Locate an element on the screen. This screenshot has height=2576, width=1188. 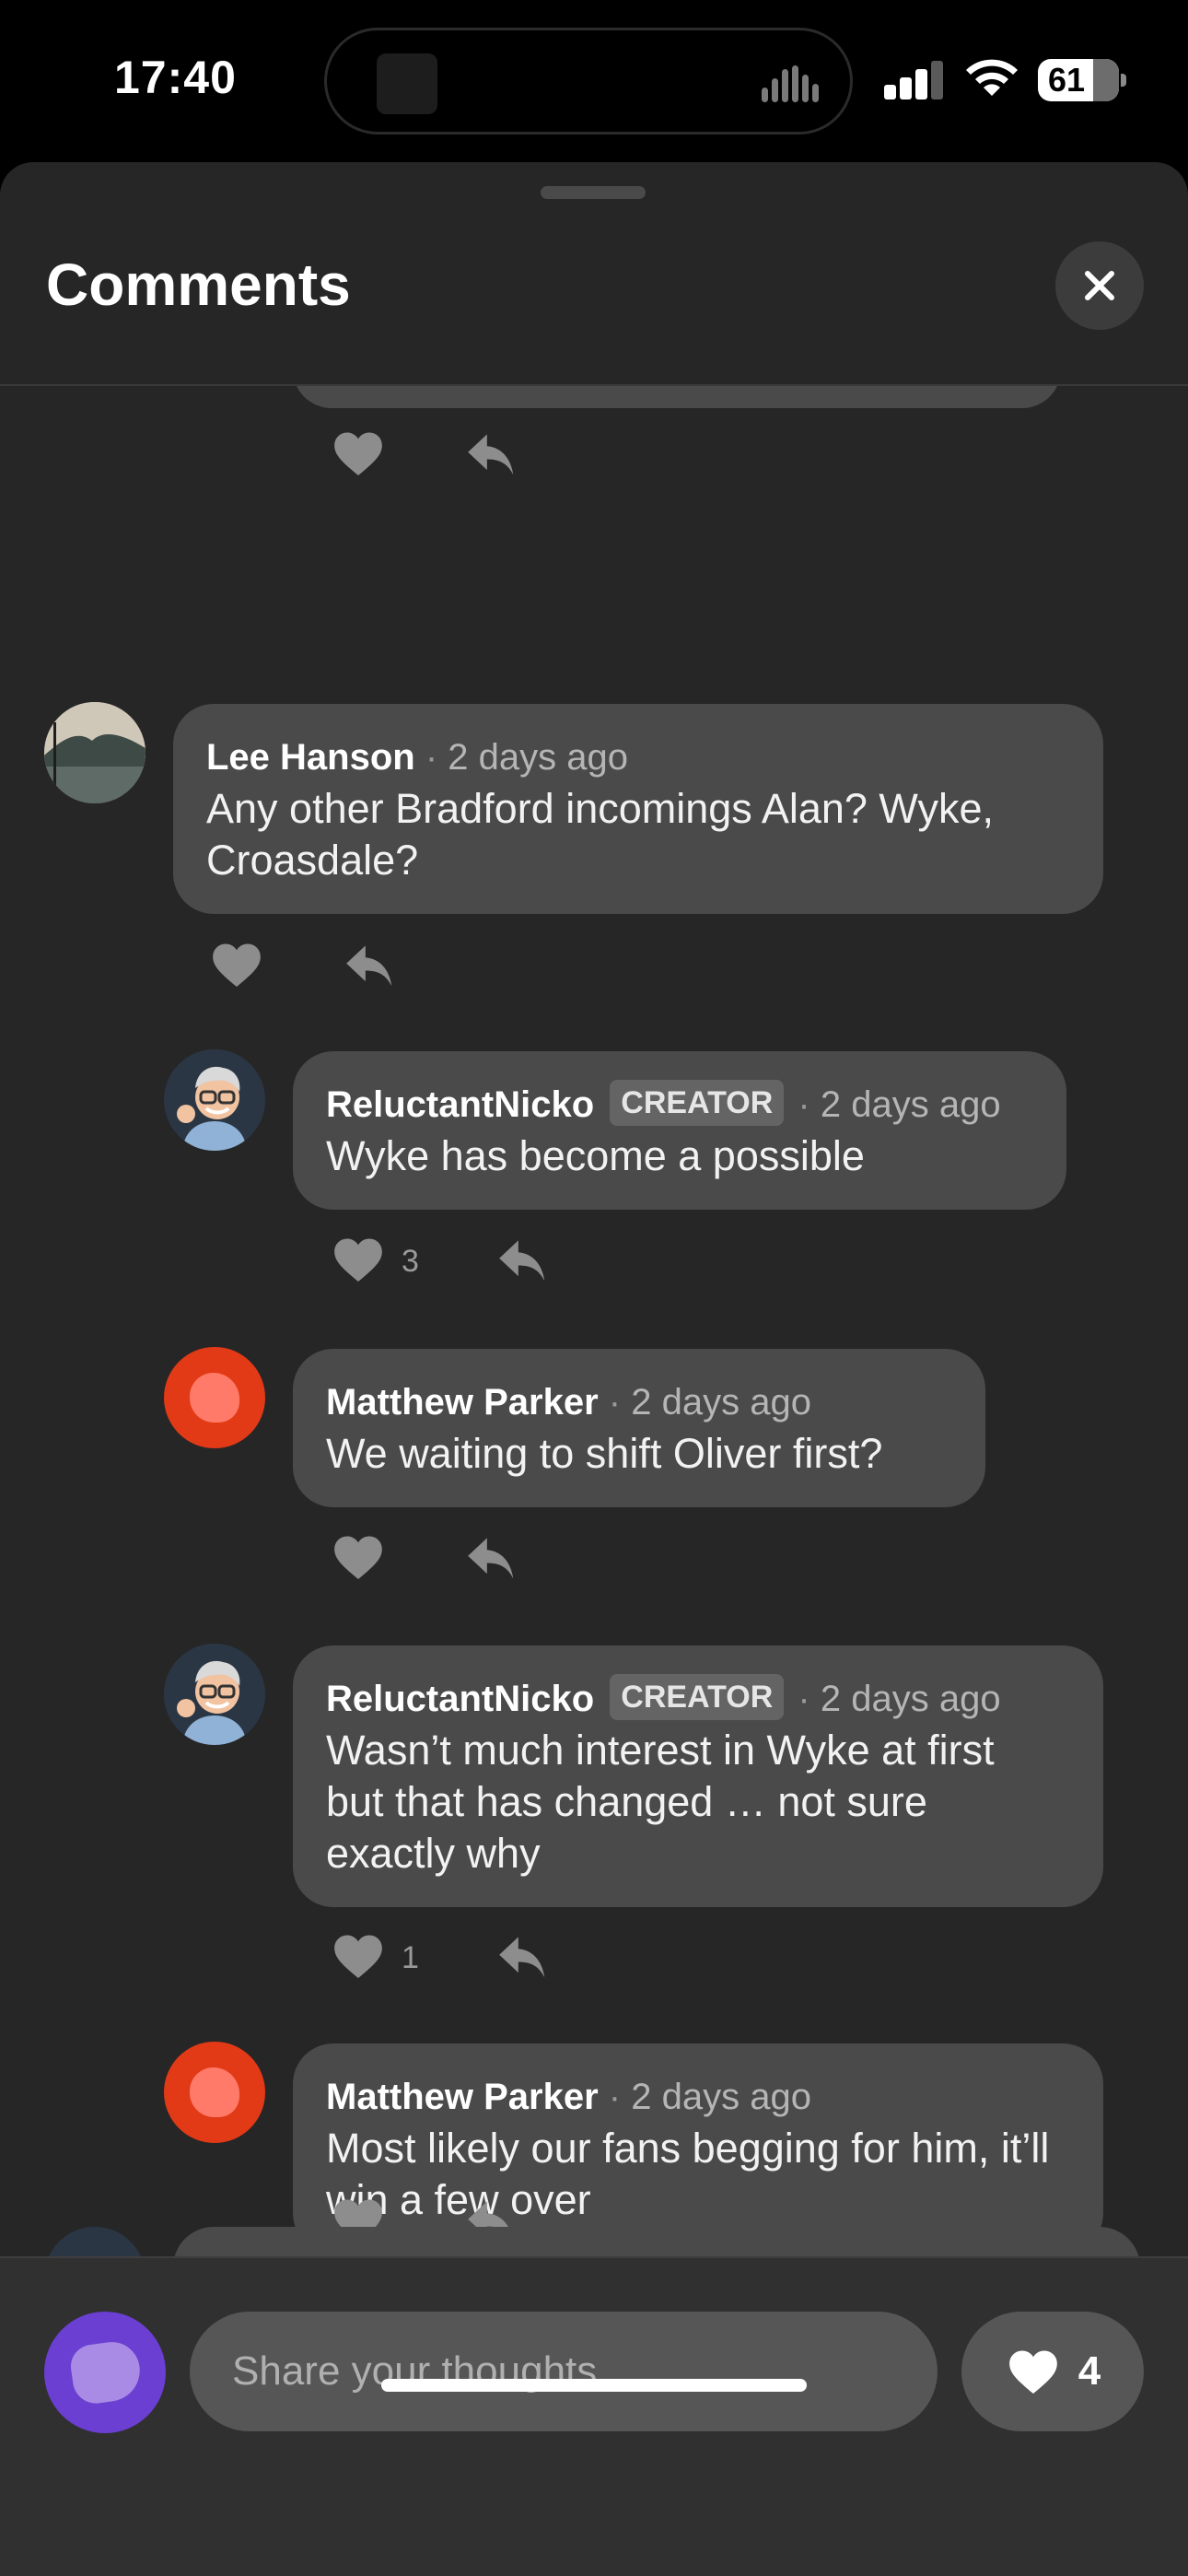
comment-text: Wyke has become a possible is located at coordinates (595, 1155).